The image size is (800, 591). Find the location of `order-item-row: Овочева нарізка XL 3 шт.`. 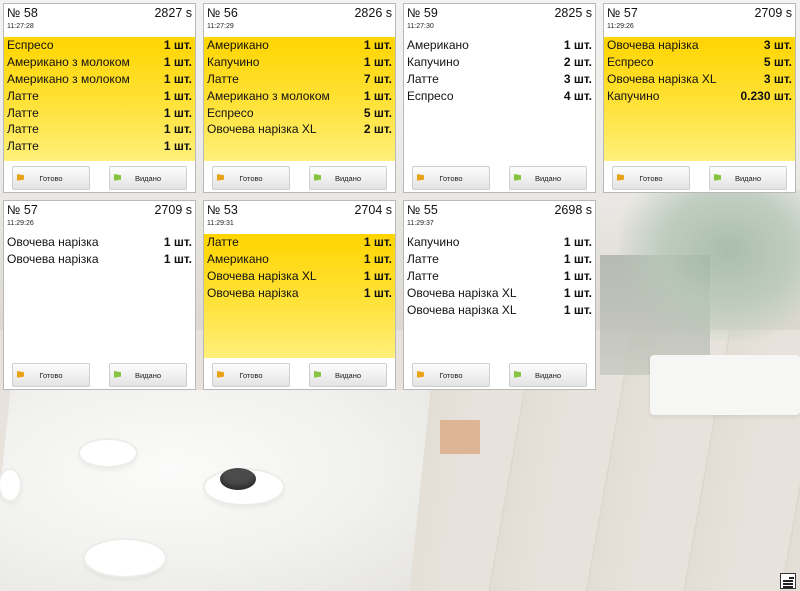

order-item-row: Овочева нарізка XL 3 шт. is located at coordinates (699, 79).